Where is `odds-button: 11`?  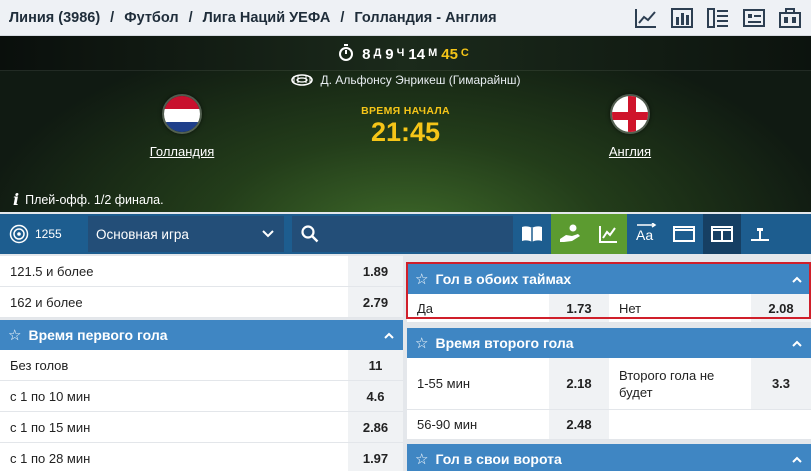 odds-button: 11 is located at coordinates (375, 365).